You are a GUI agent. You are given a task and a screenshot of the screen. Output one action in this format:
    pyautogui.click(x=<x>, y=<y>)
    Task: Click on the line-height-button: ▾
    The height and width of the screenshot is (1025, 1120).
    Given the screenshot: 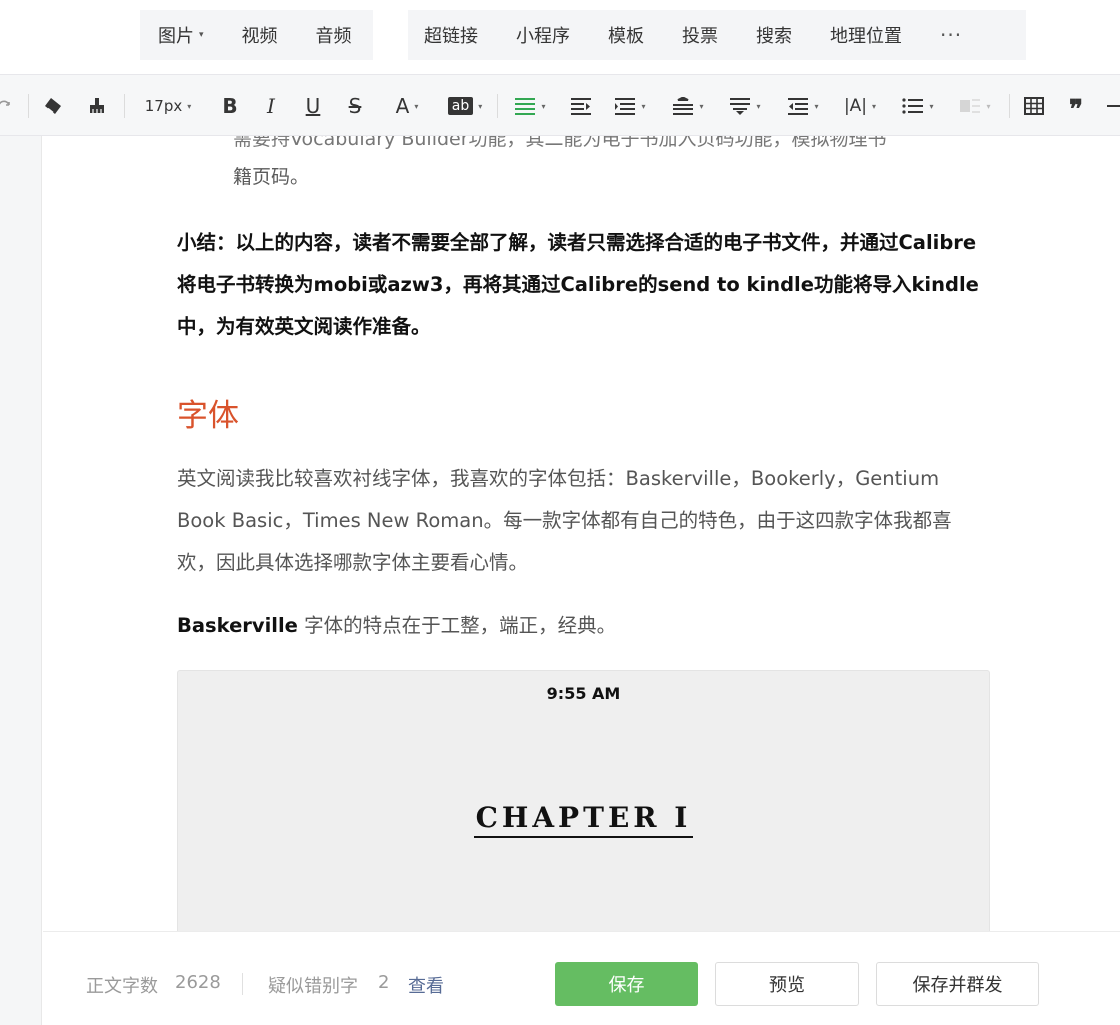 What is the action you would take?
    pyautogui.click(x=745, y=106)
    